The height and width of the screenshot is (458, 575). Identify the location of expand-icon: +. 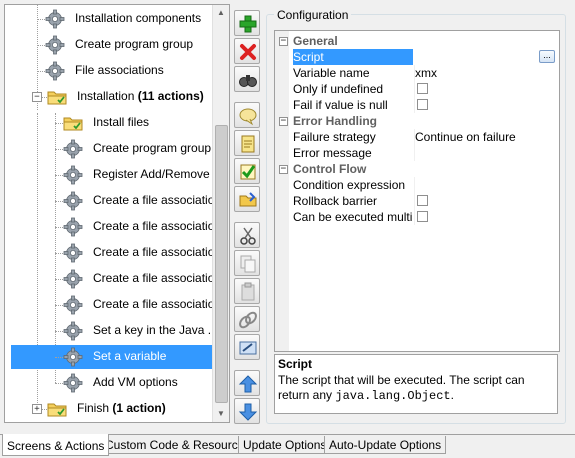
(37, 409).